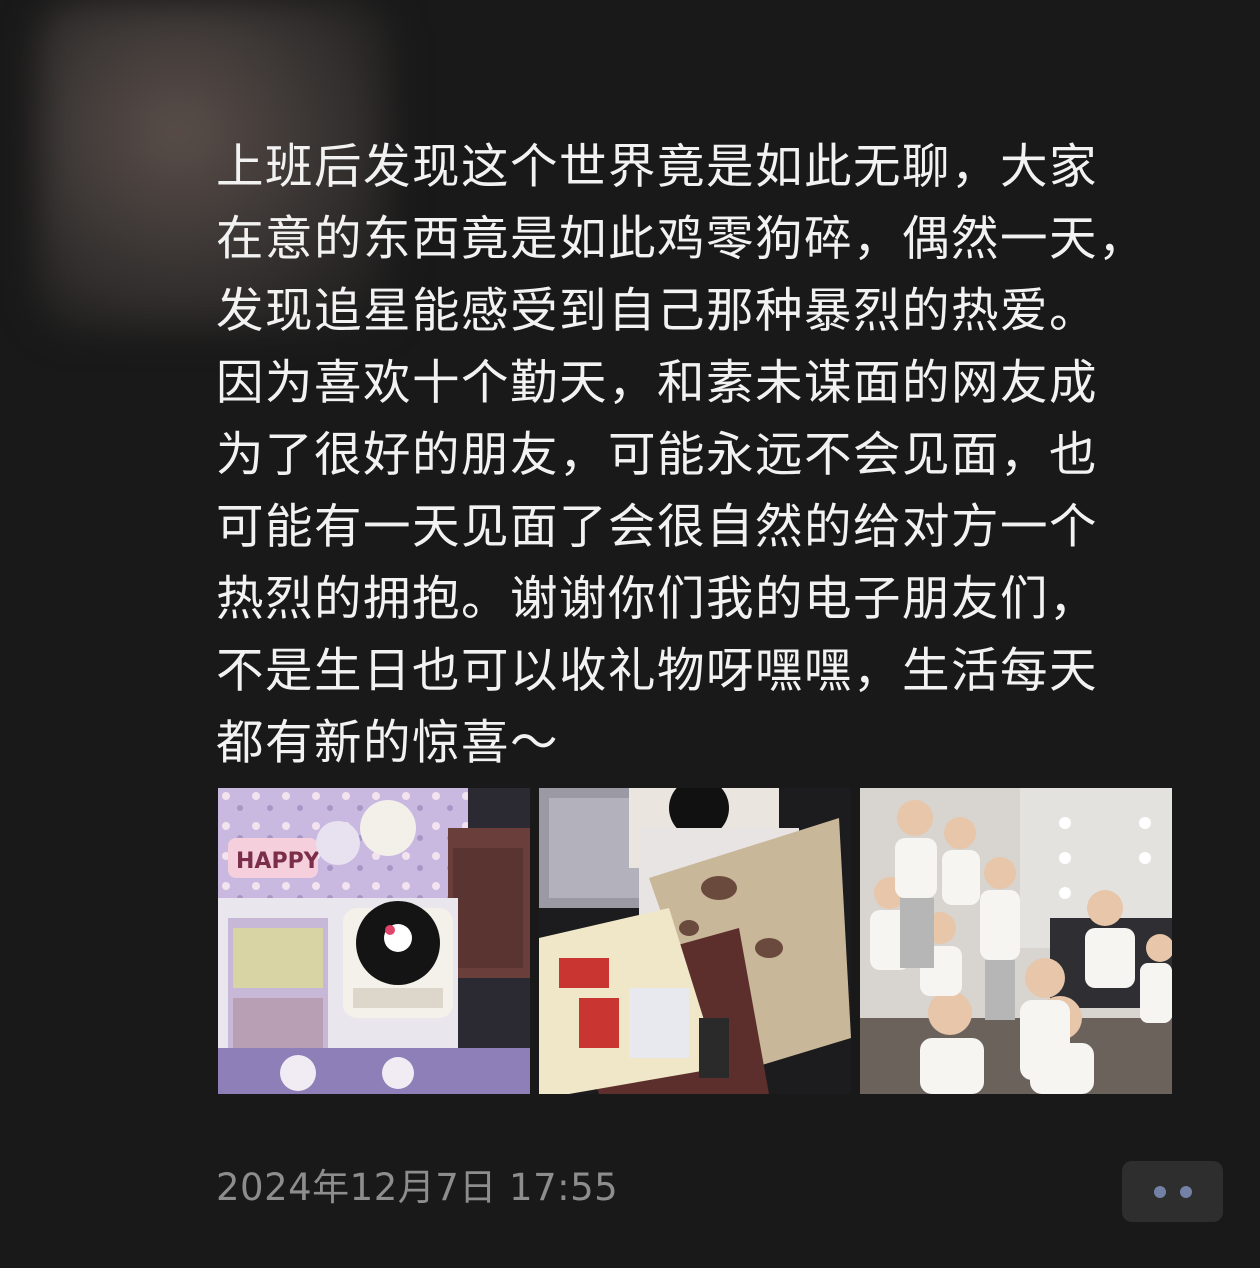  I want to click on group-image, so click(1016, 941).